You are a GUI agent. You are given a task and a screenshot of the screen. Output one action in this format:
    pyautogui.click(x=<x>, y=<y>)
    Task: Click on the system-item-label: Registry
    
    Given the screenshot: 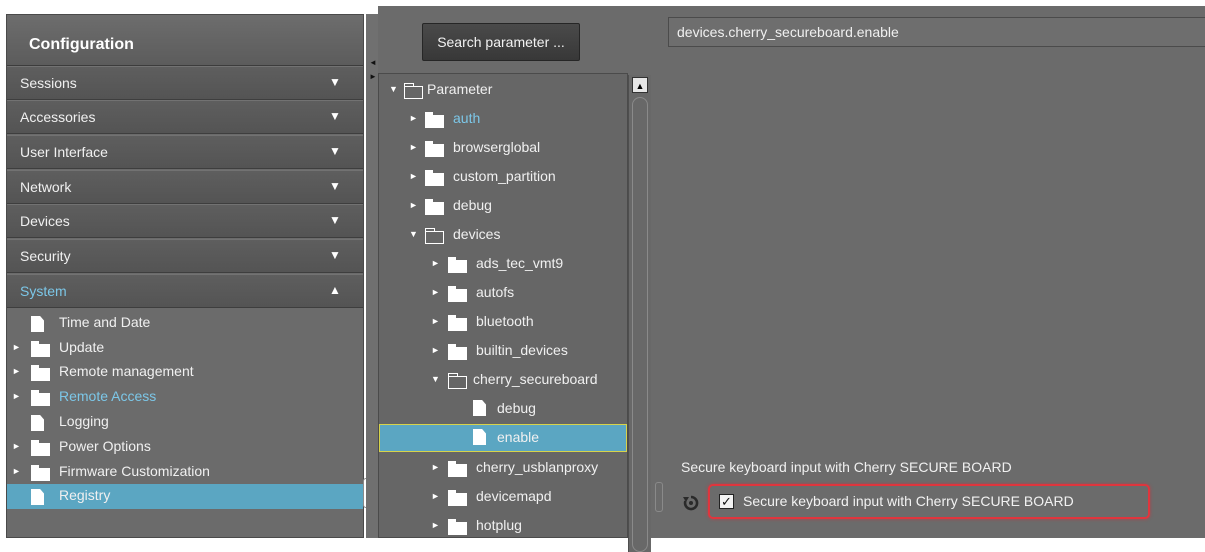 What is the action you would take?
    pyautogui.click(x=85, y=495)
    